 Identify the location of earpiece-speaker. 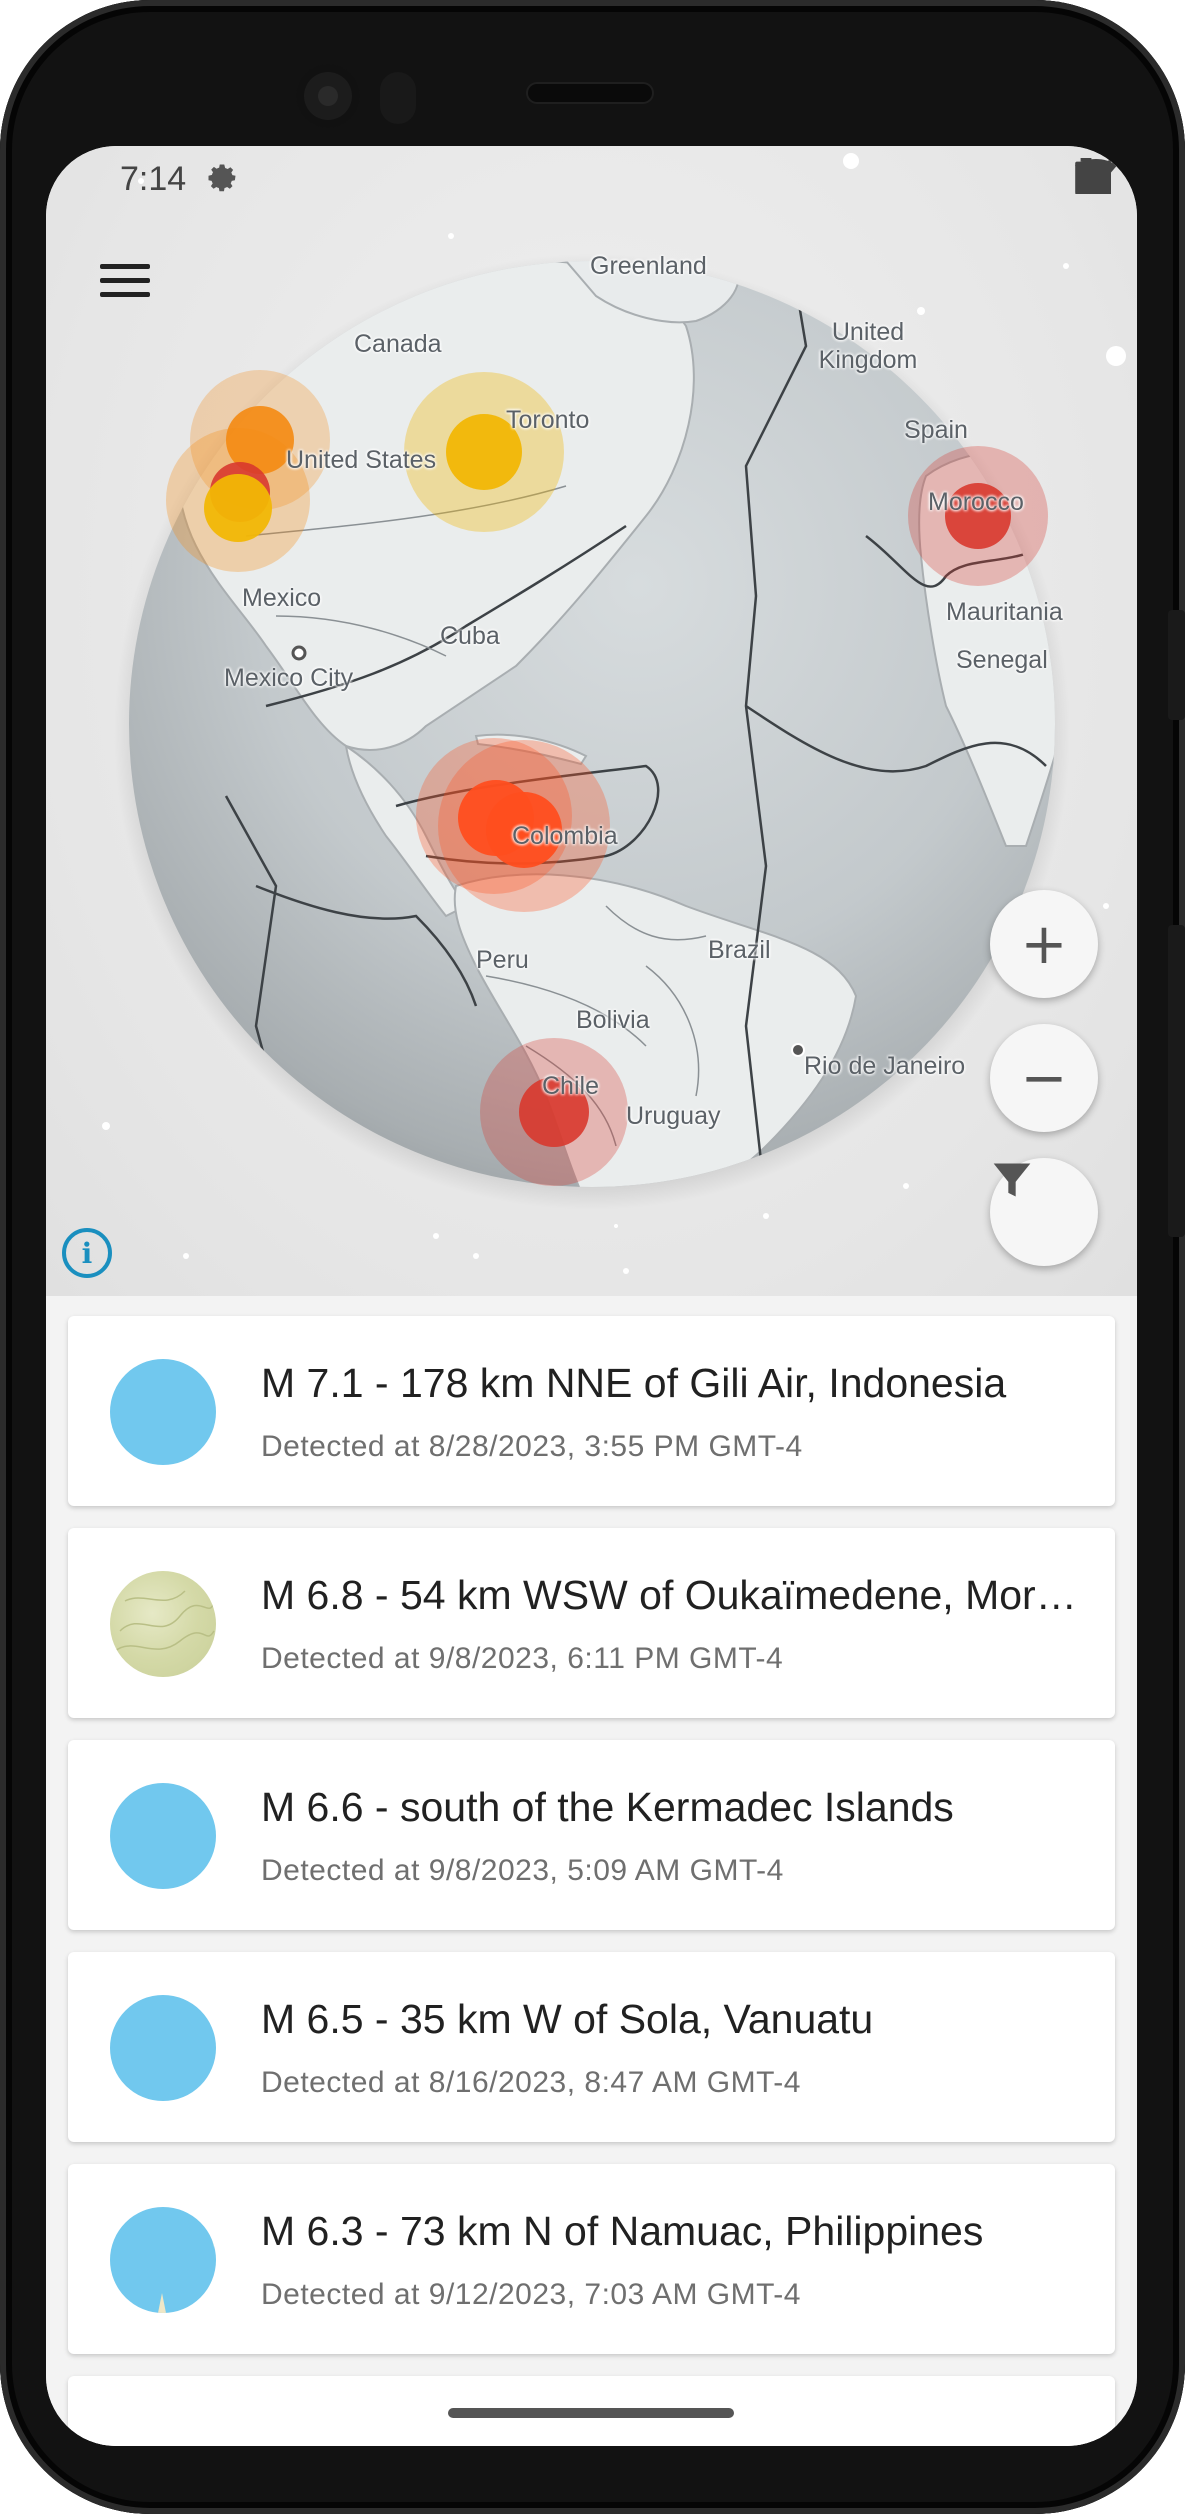
(590, 93).